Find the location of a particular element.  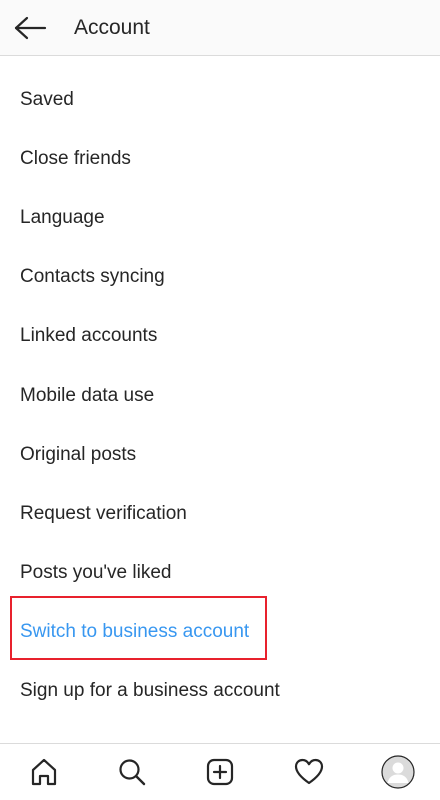

menu-item-label: Sign up for a business account is located at coordinates (150, 691).